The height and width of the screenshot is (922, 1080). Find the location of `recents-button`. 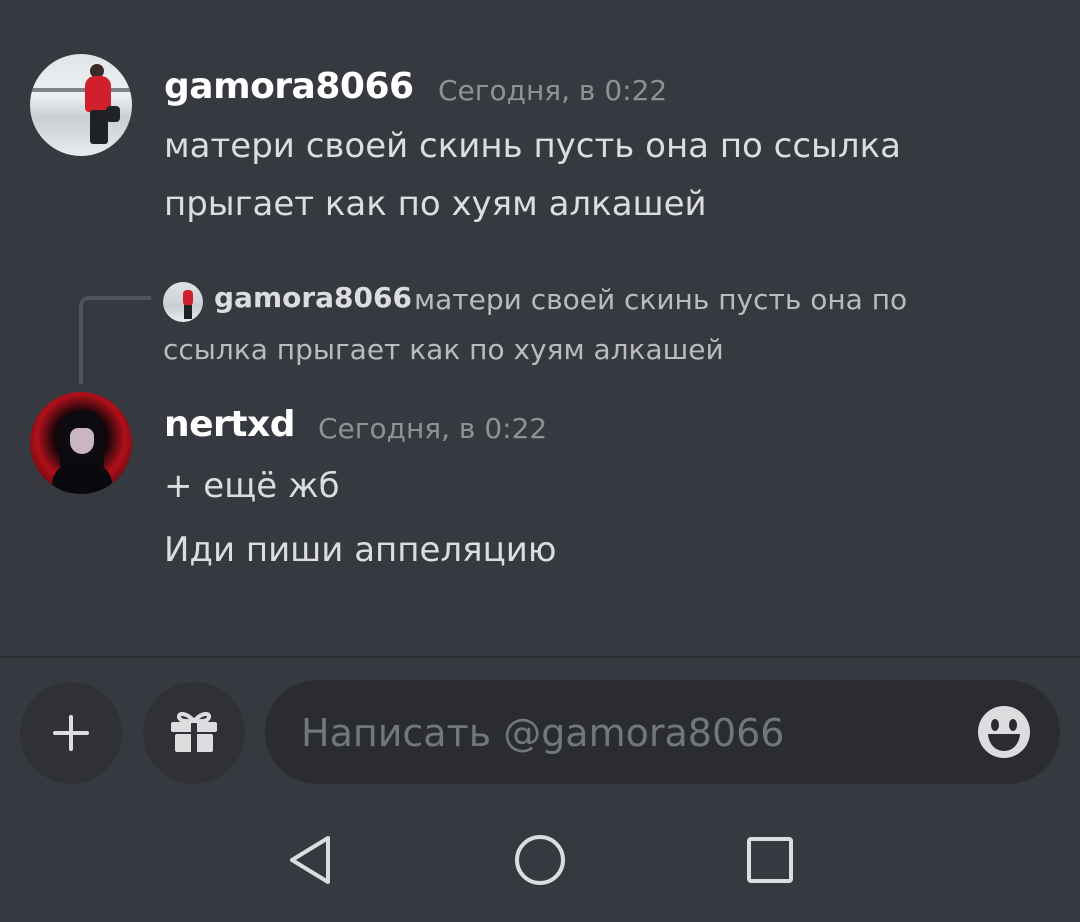

recents-button is located at coordinates (770, 862).